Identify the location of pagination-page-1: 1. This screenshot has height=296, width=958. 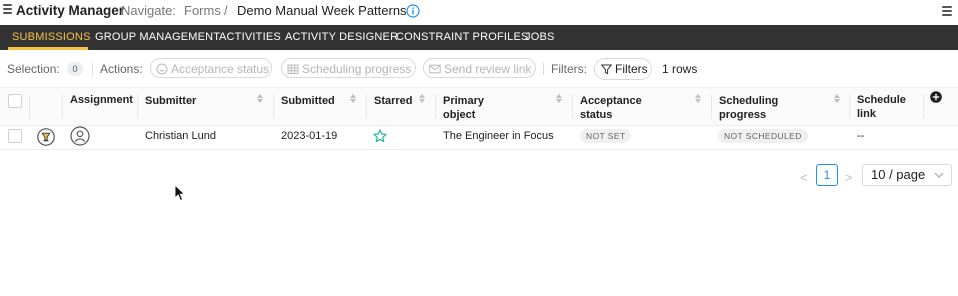
(827, 175).